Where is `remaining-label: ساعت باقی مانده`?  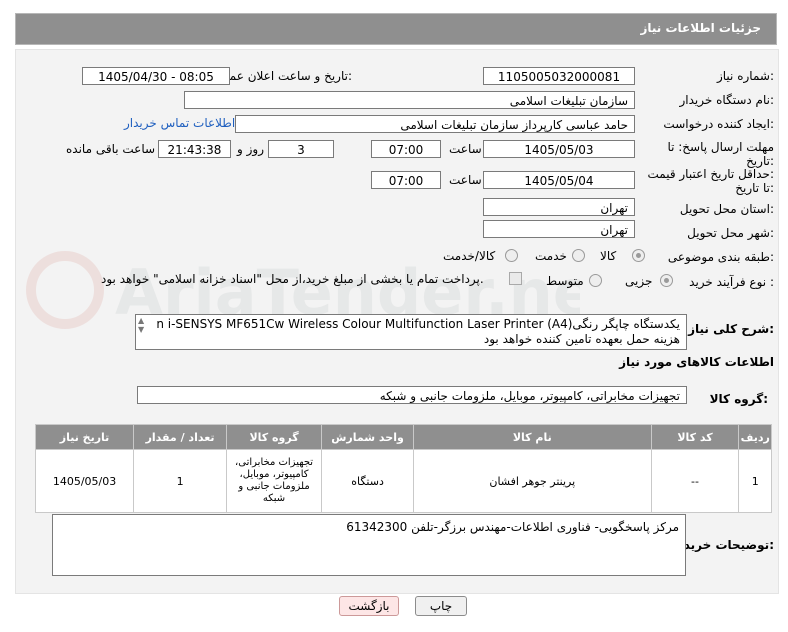
remaining-label: ساعت باقی مانده is located at coordinates (111, 149).